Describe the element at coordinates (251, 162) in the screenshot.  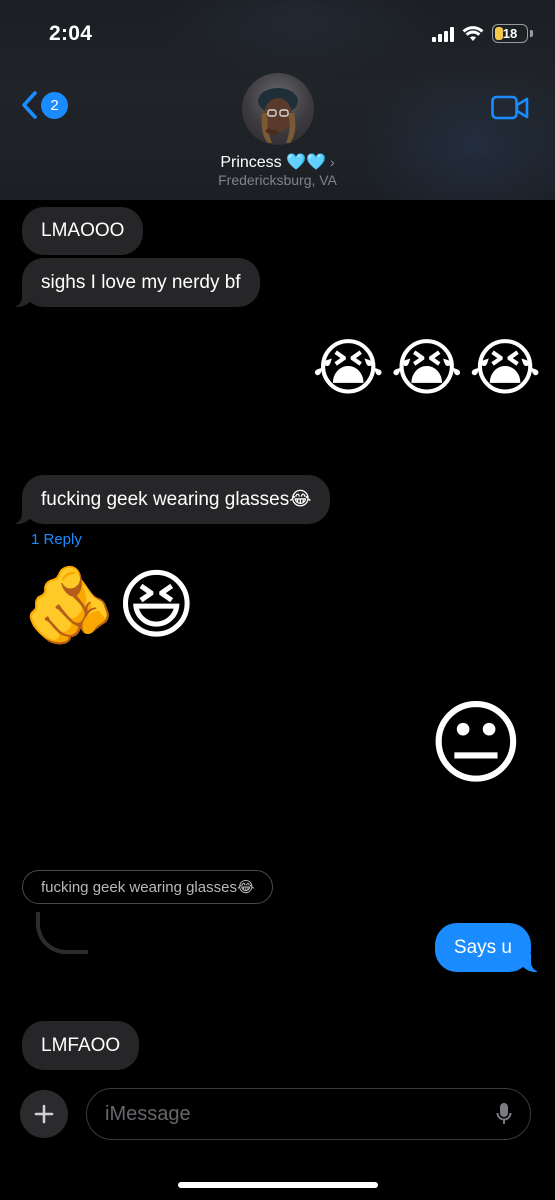
I see `contact-name: Princess` at that location.